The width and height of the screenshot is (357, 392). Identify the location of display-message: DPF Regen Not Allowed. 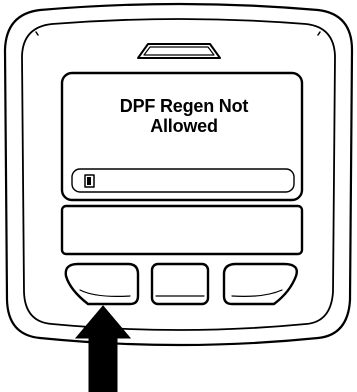
(184, 116).